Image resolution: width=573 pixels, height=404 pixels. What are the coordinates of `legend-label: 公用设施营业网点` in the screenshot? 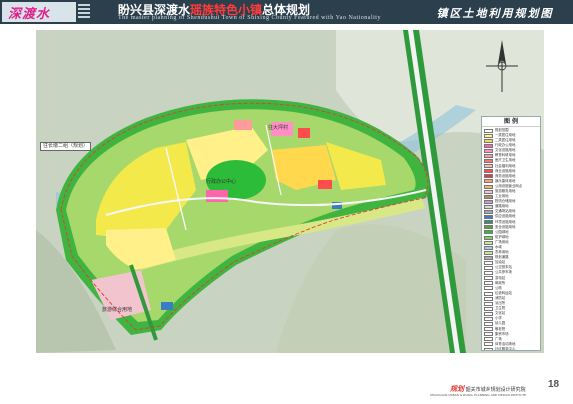 It's located at (509, 185).